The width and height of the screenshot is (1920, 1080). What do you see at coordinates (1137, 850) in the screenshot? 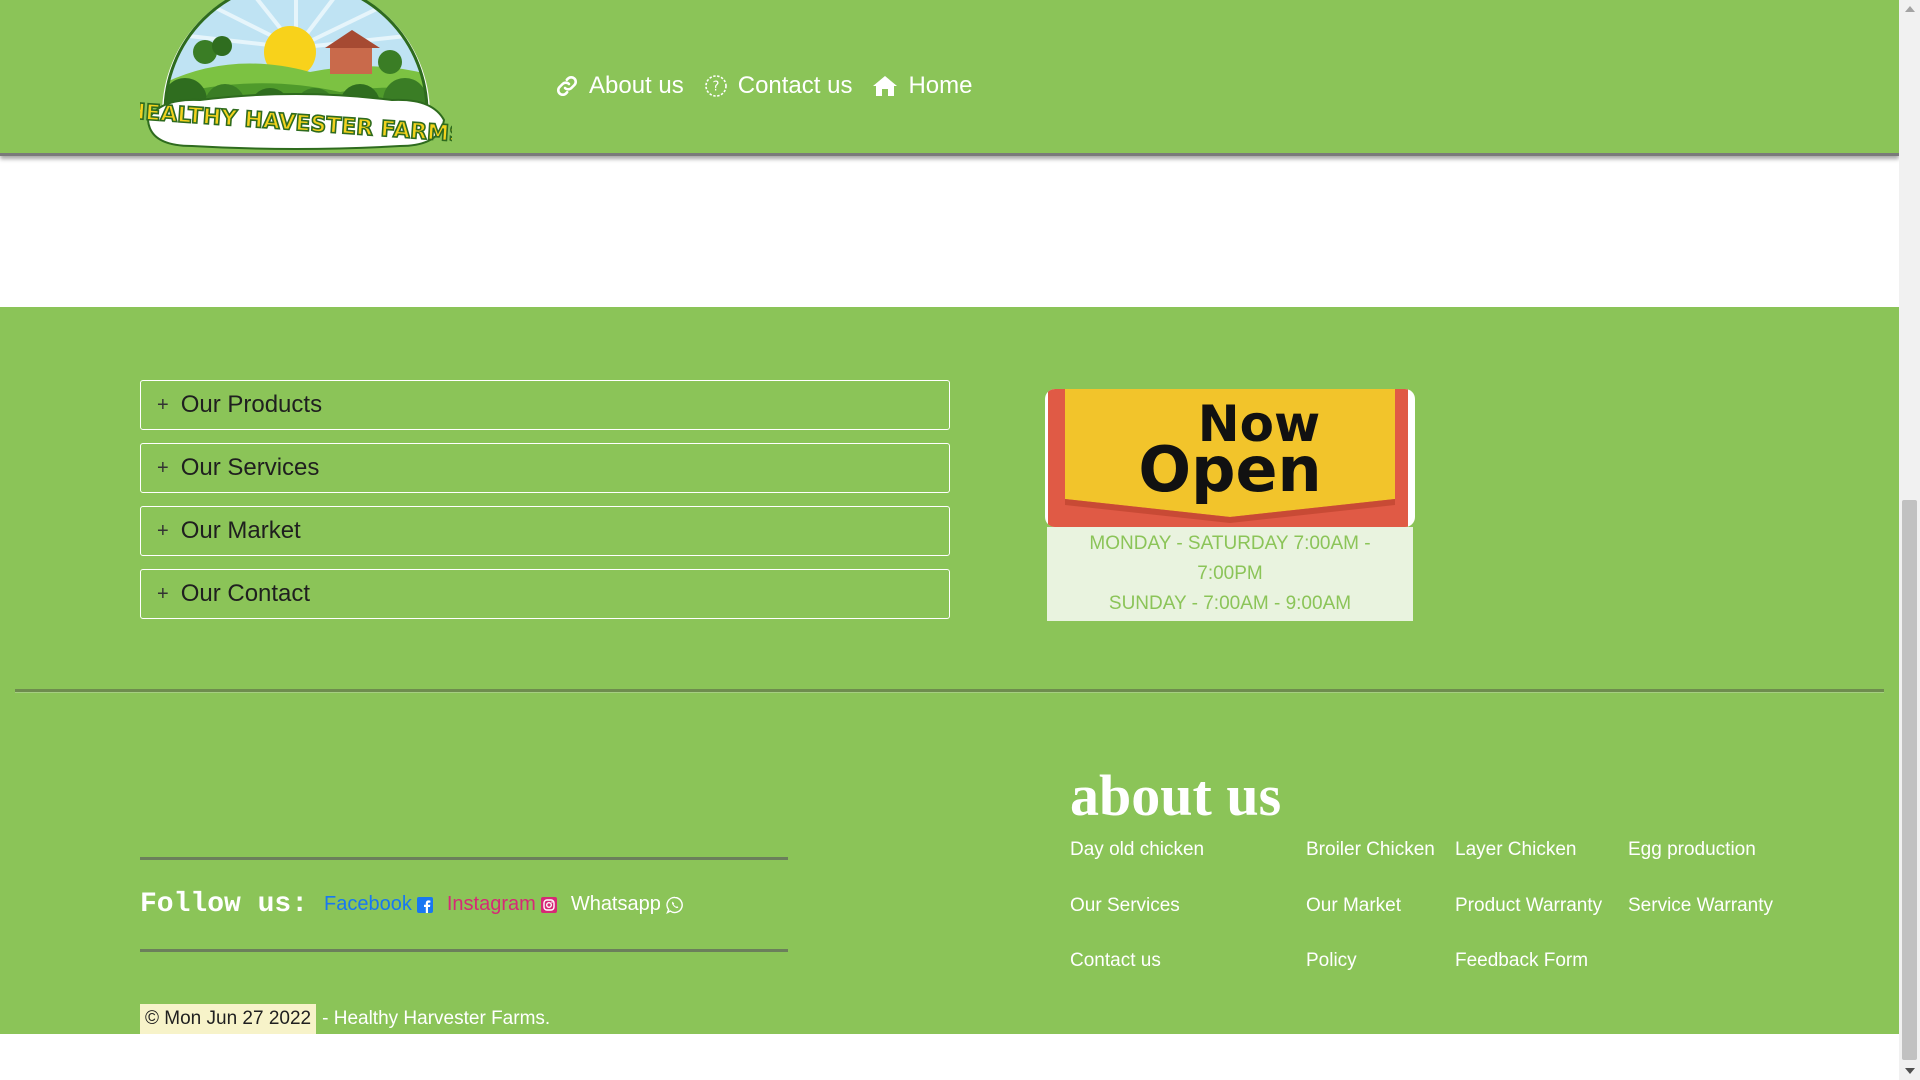
I see `link-day-old-chicken: Day old chicken` at bounding box center [1137, 850].